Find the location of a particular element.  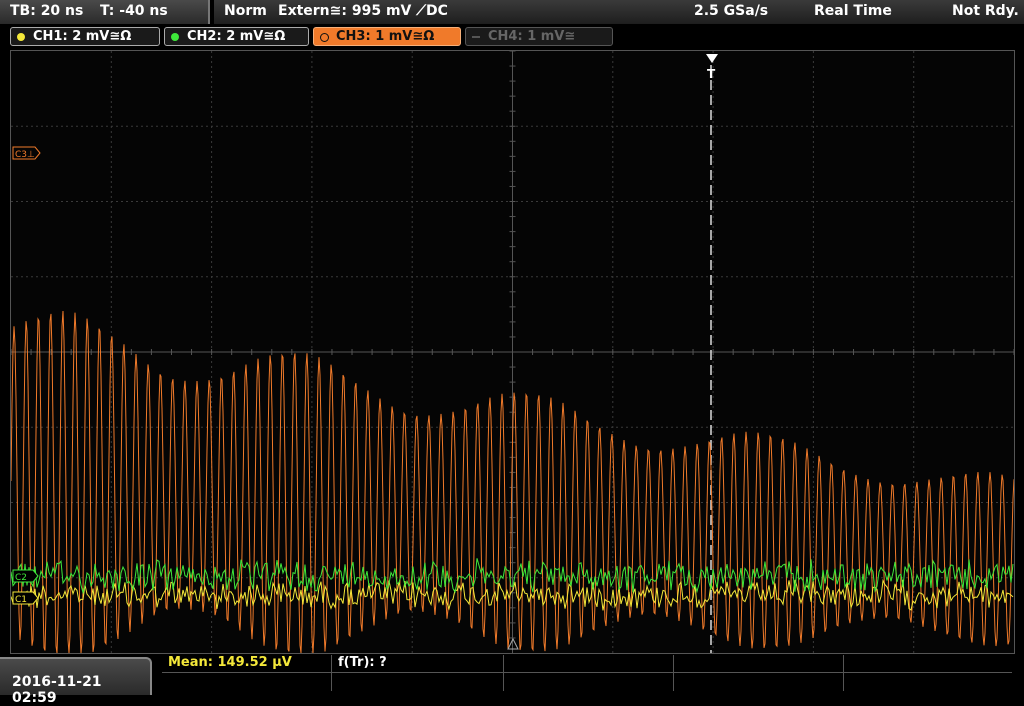

measurement-cell-mean: Mean: 149.52 µV is located at coordinates (247, 664).